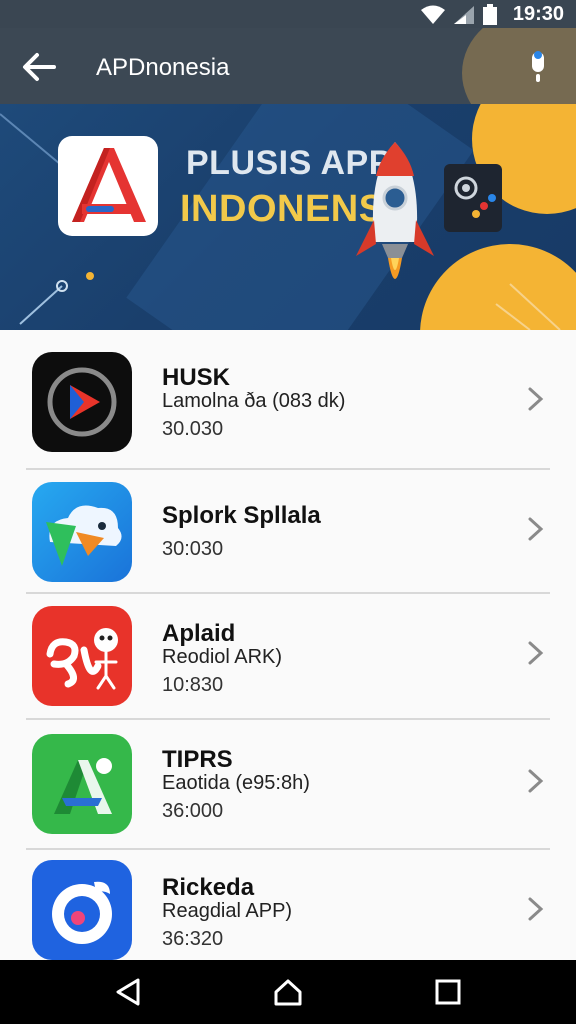 The height and width of the screenshot is (1024, 576). Describe the element at coordinates (108, 186) in the screenshot. I see `app-logo` at that location.